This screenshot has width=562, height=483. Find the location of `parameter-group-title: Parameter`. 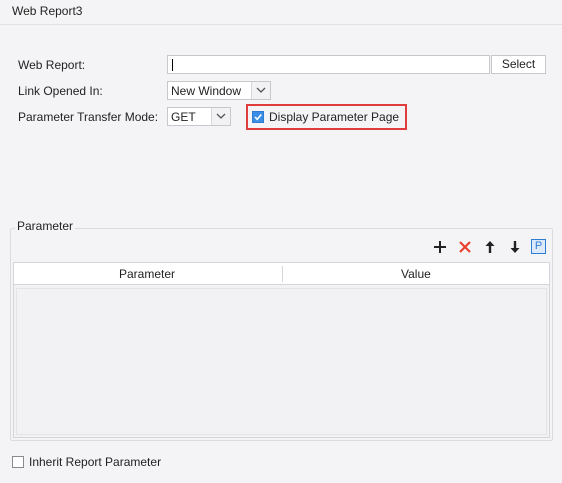

parameter-group-title: Parameter is located at coordinates (45, 226).